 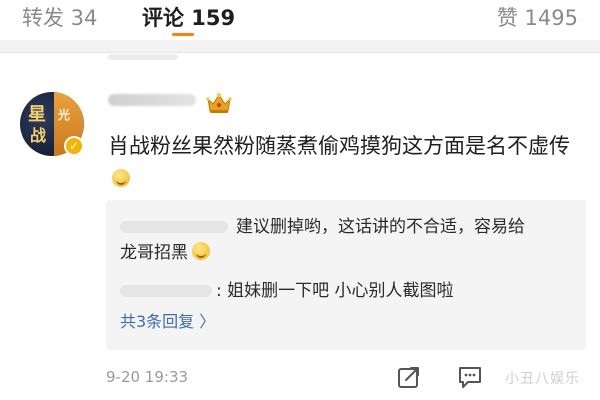 I want to click on crown-icon, so click(x=219, y=103).